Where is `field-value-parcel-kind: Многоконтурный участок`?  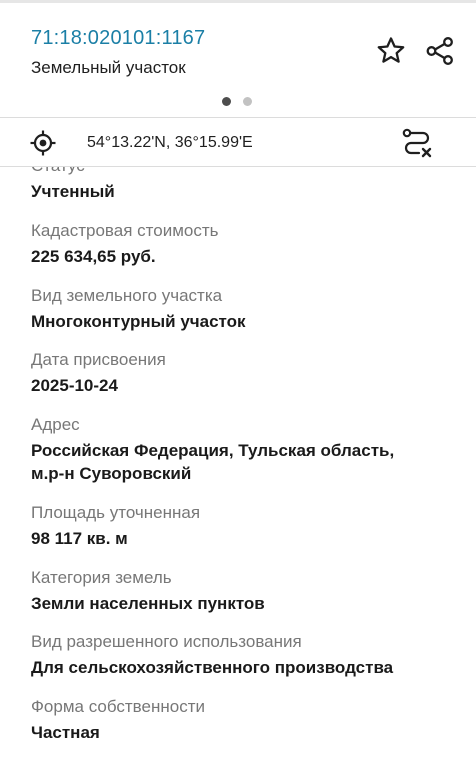 field-value-parcel-kind: Многоконтурный участок is located at coordinates (138, 321).